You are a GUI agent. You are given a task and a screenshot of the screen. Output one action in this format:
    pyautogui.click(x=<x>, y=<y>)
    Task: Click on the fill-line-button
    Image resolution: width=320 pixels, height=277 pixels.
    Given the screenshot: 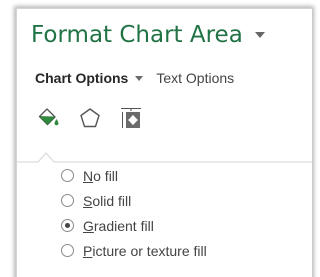 What is the action you would take?
    pyautogui.click(x=49, y=118)
    